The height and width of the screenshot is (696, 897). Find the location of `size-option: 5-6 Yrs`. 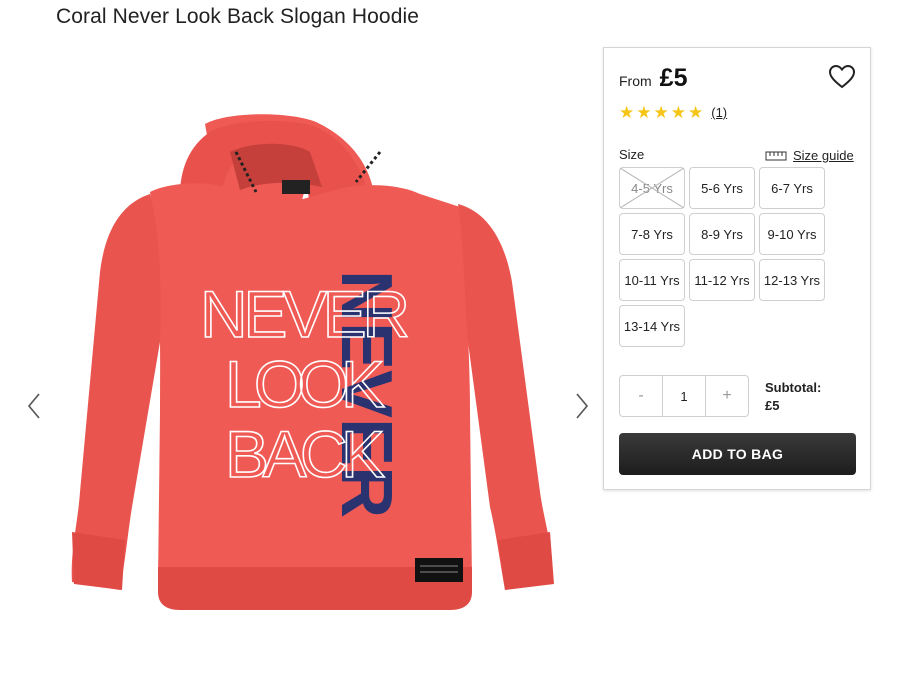

size-option: 5-6 Yrs is located at coordinates (722, 188).